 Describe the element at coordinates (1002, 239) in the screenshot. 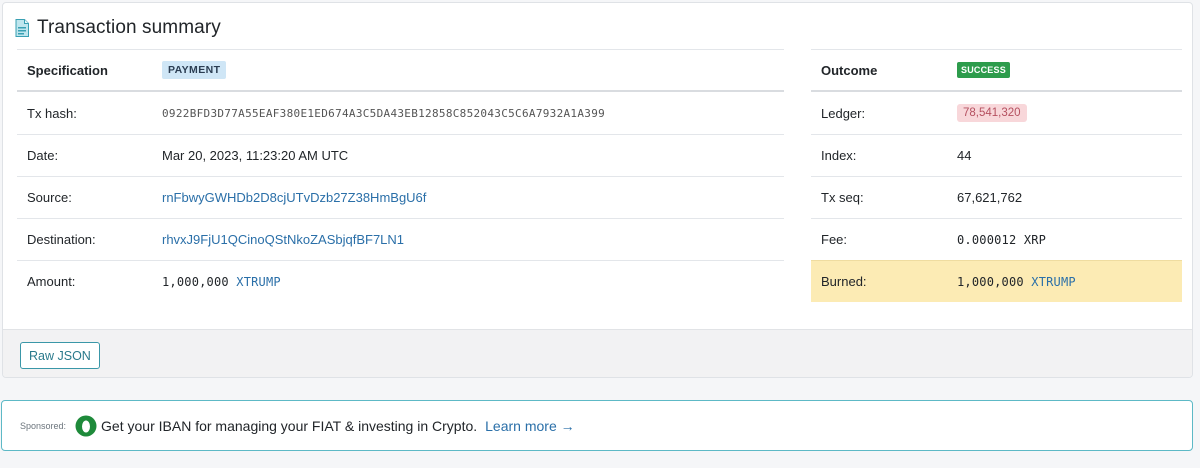

I see `fee-value: 0.000012 XRP` at that location.